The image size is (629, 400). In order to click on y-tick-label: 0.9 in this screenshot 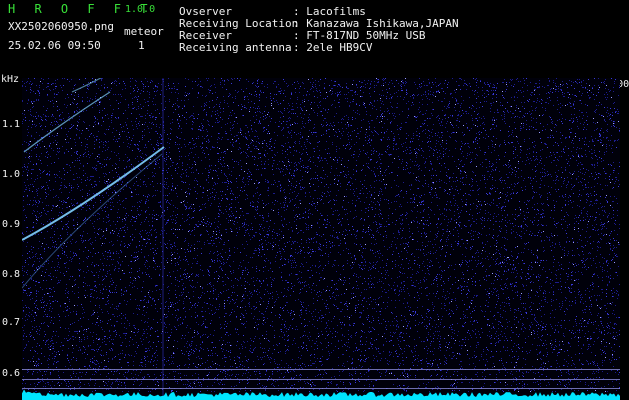, I will do `click(11, 224)`.